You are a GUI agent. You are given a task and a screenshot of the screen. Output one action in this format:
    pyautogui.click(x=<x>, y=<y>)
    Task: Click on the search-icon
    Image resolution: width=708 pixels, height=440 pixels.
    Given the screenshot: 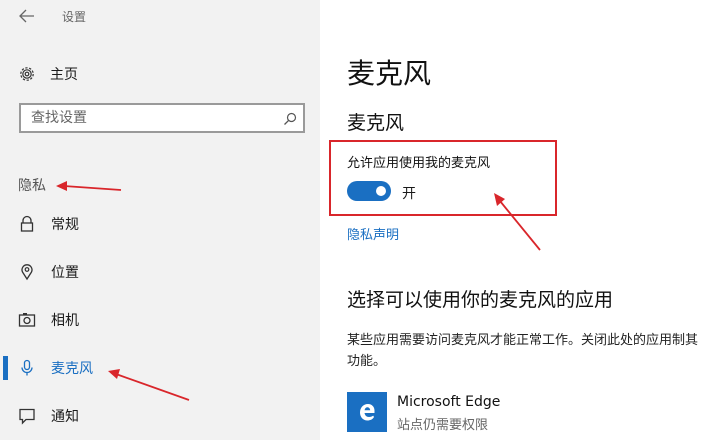 What is the action you would take?
    pyautogui.click(x=290, y=118)
    